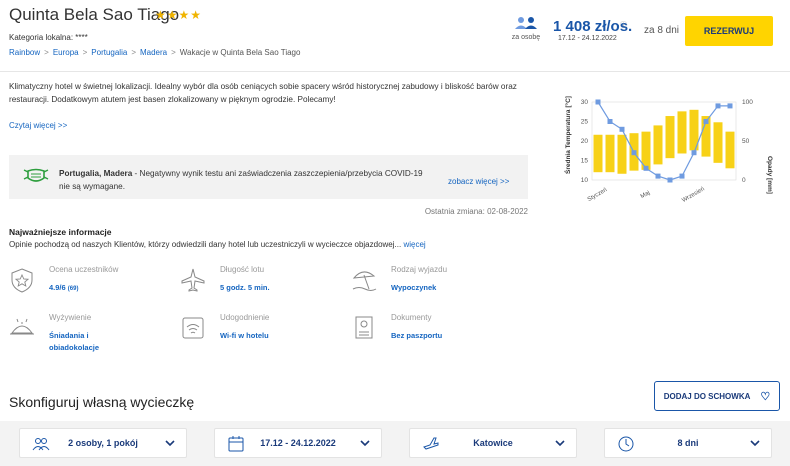 This screenshot has height=466, width=790. What do you see at coordinates (38, 125) in the screenshot?
I see `read-more-link: Czytaj więcej >>` at bounding box center [38, 125].